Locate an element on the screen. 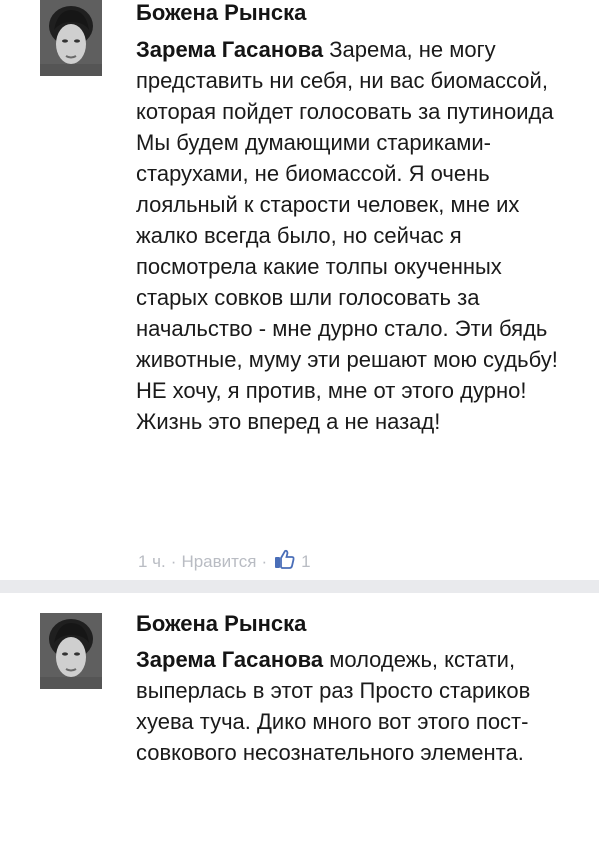 The width and height of the screenshot is (599, 853). comment-time: 1 ч. is located at coordinates (152, 562).